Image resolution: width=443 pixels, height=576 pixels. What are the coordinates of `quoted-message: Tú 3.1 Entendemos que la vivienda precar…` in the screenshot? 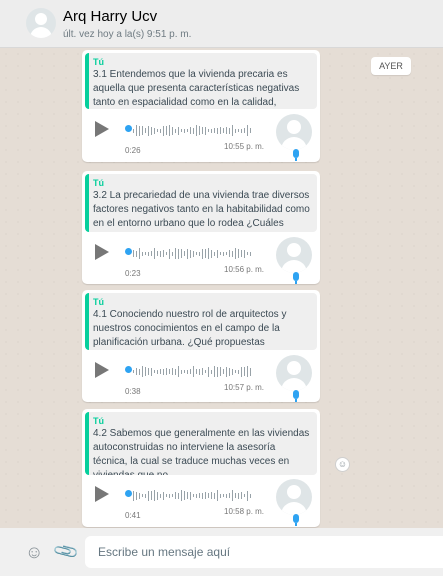 It's located at (201, 81).